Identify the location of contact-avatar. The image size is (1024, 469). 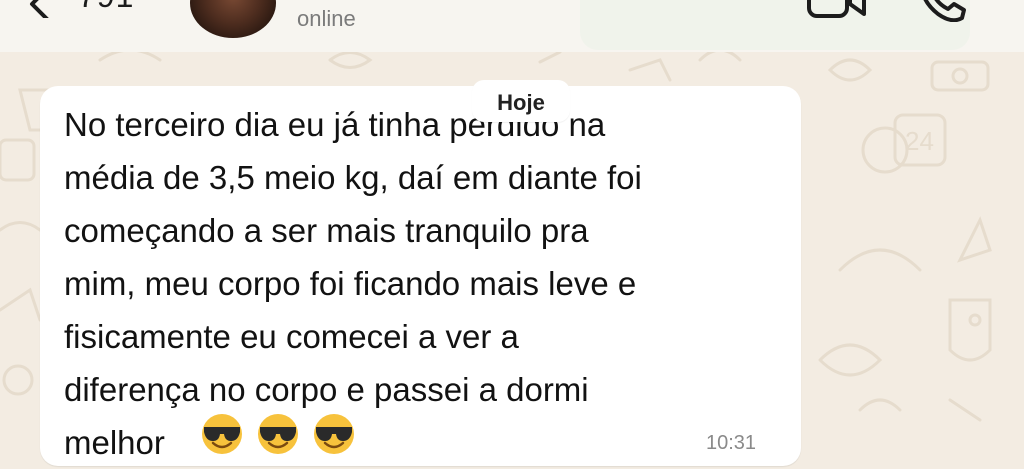
(233, 19).